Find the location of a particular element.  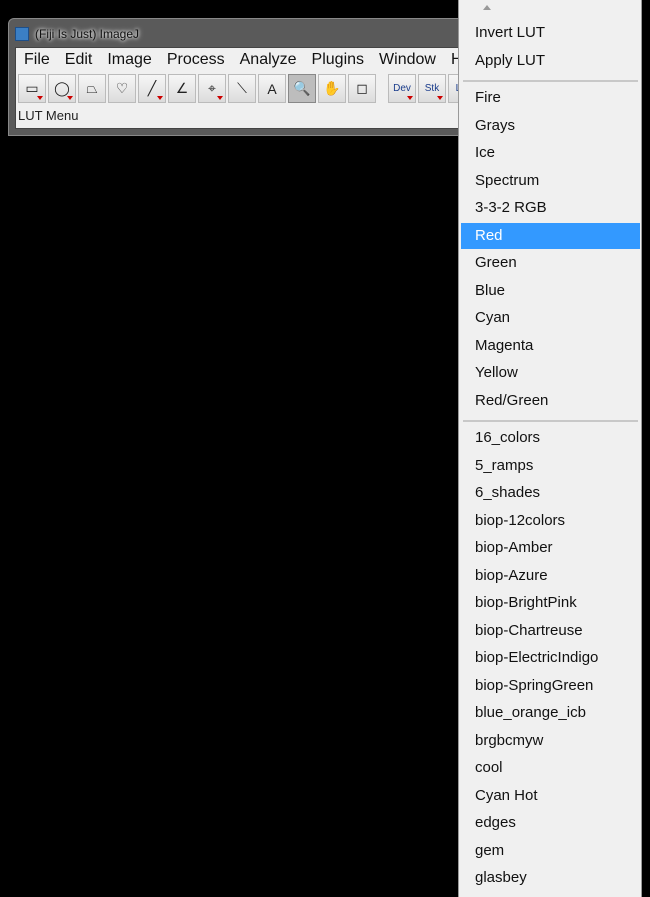

polygon-tool-icon: ⏢ is located at coordinates (92, 88).